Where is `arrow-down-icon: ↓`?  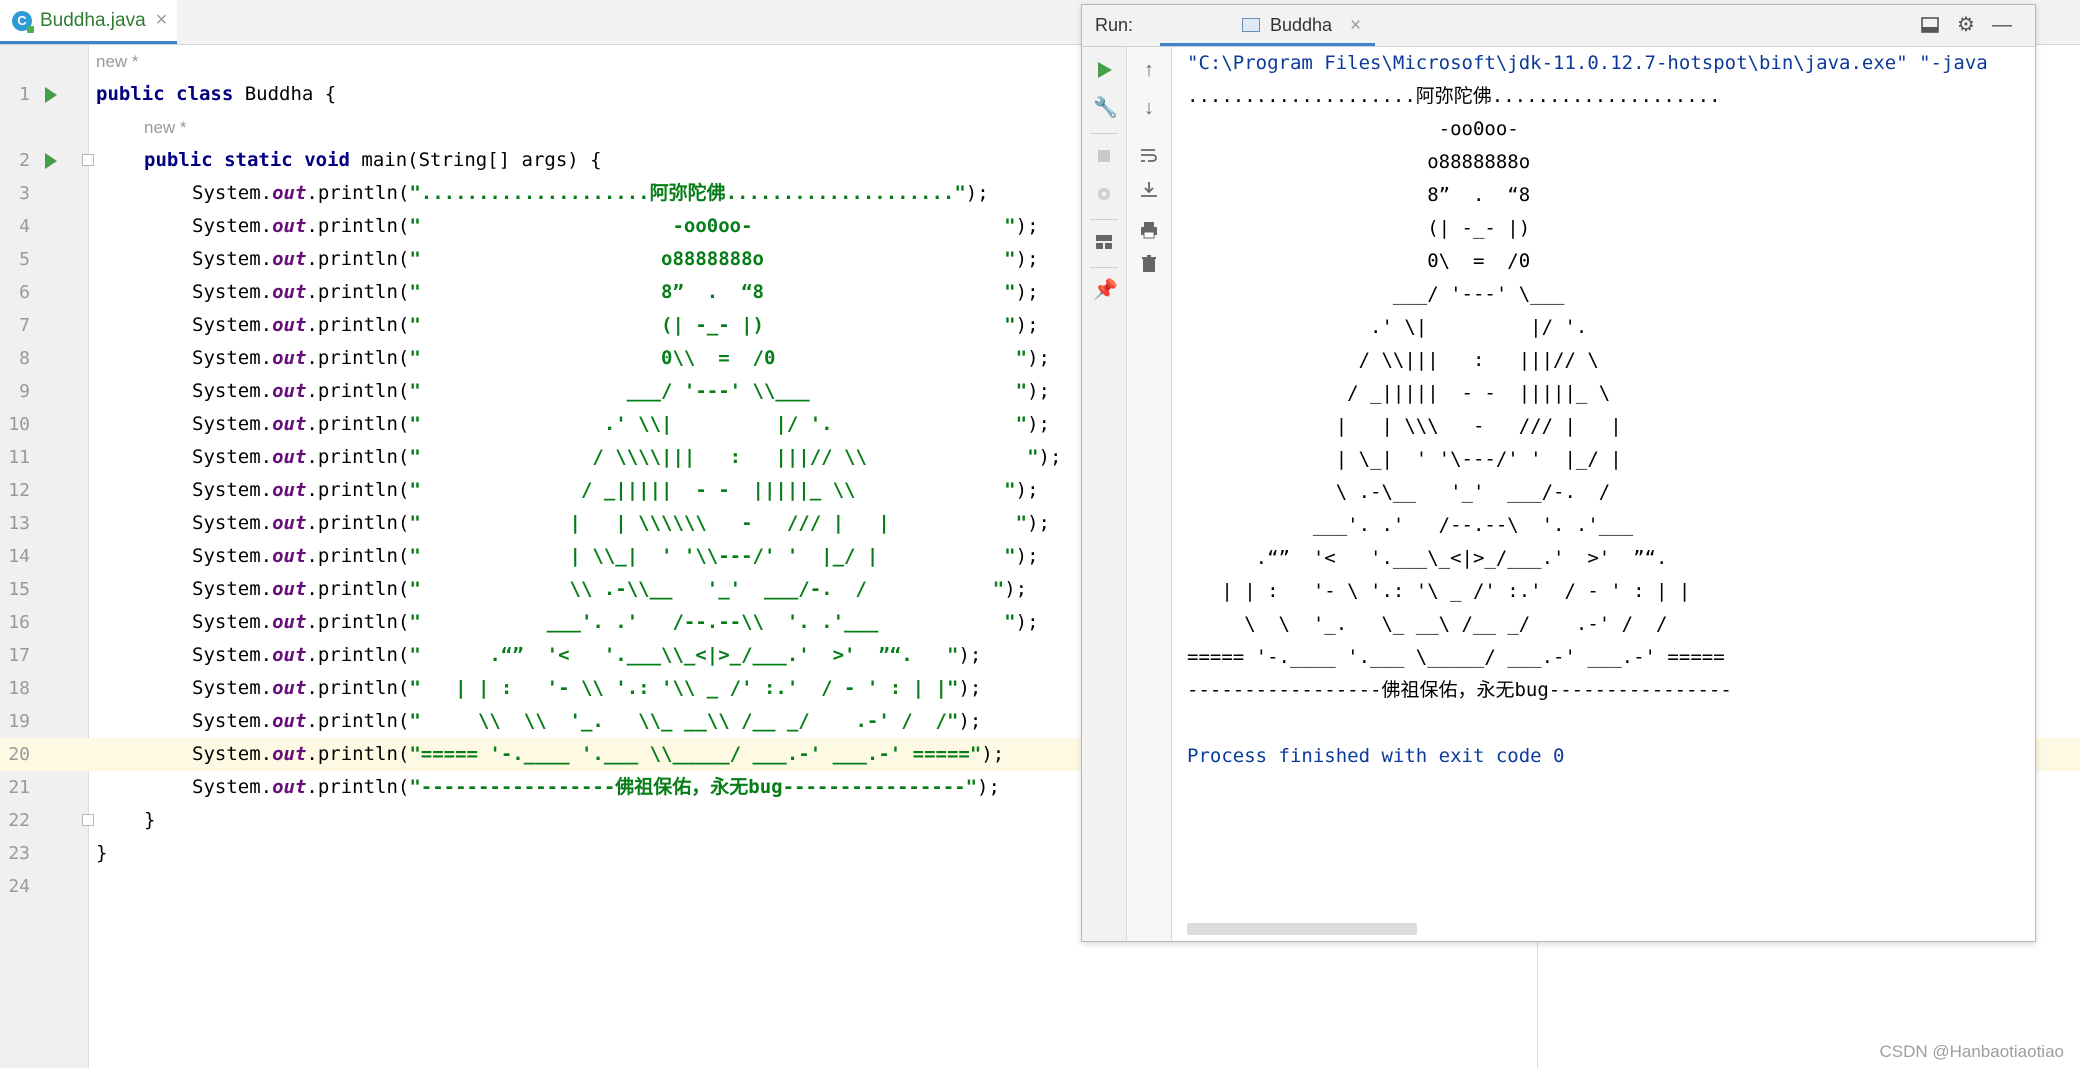 arrow-down-icon: ↓ is located at coordinates (1149, 108).